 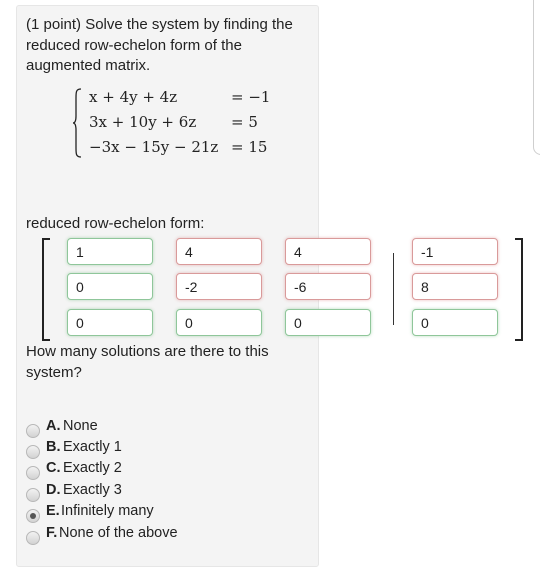 I want to click on augment-divider, so click(x=393, y=289).